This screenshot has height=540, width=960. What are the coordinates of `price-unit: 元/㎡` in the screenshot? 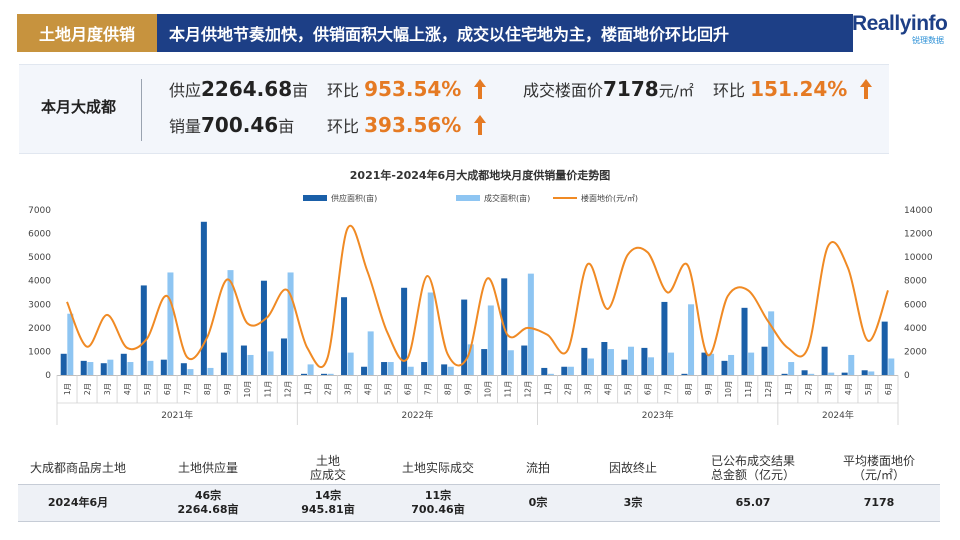 It's located at (676, 91).